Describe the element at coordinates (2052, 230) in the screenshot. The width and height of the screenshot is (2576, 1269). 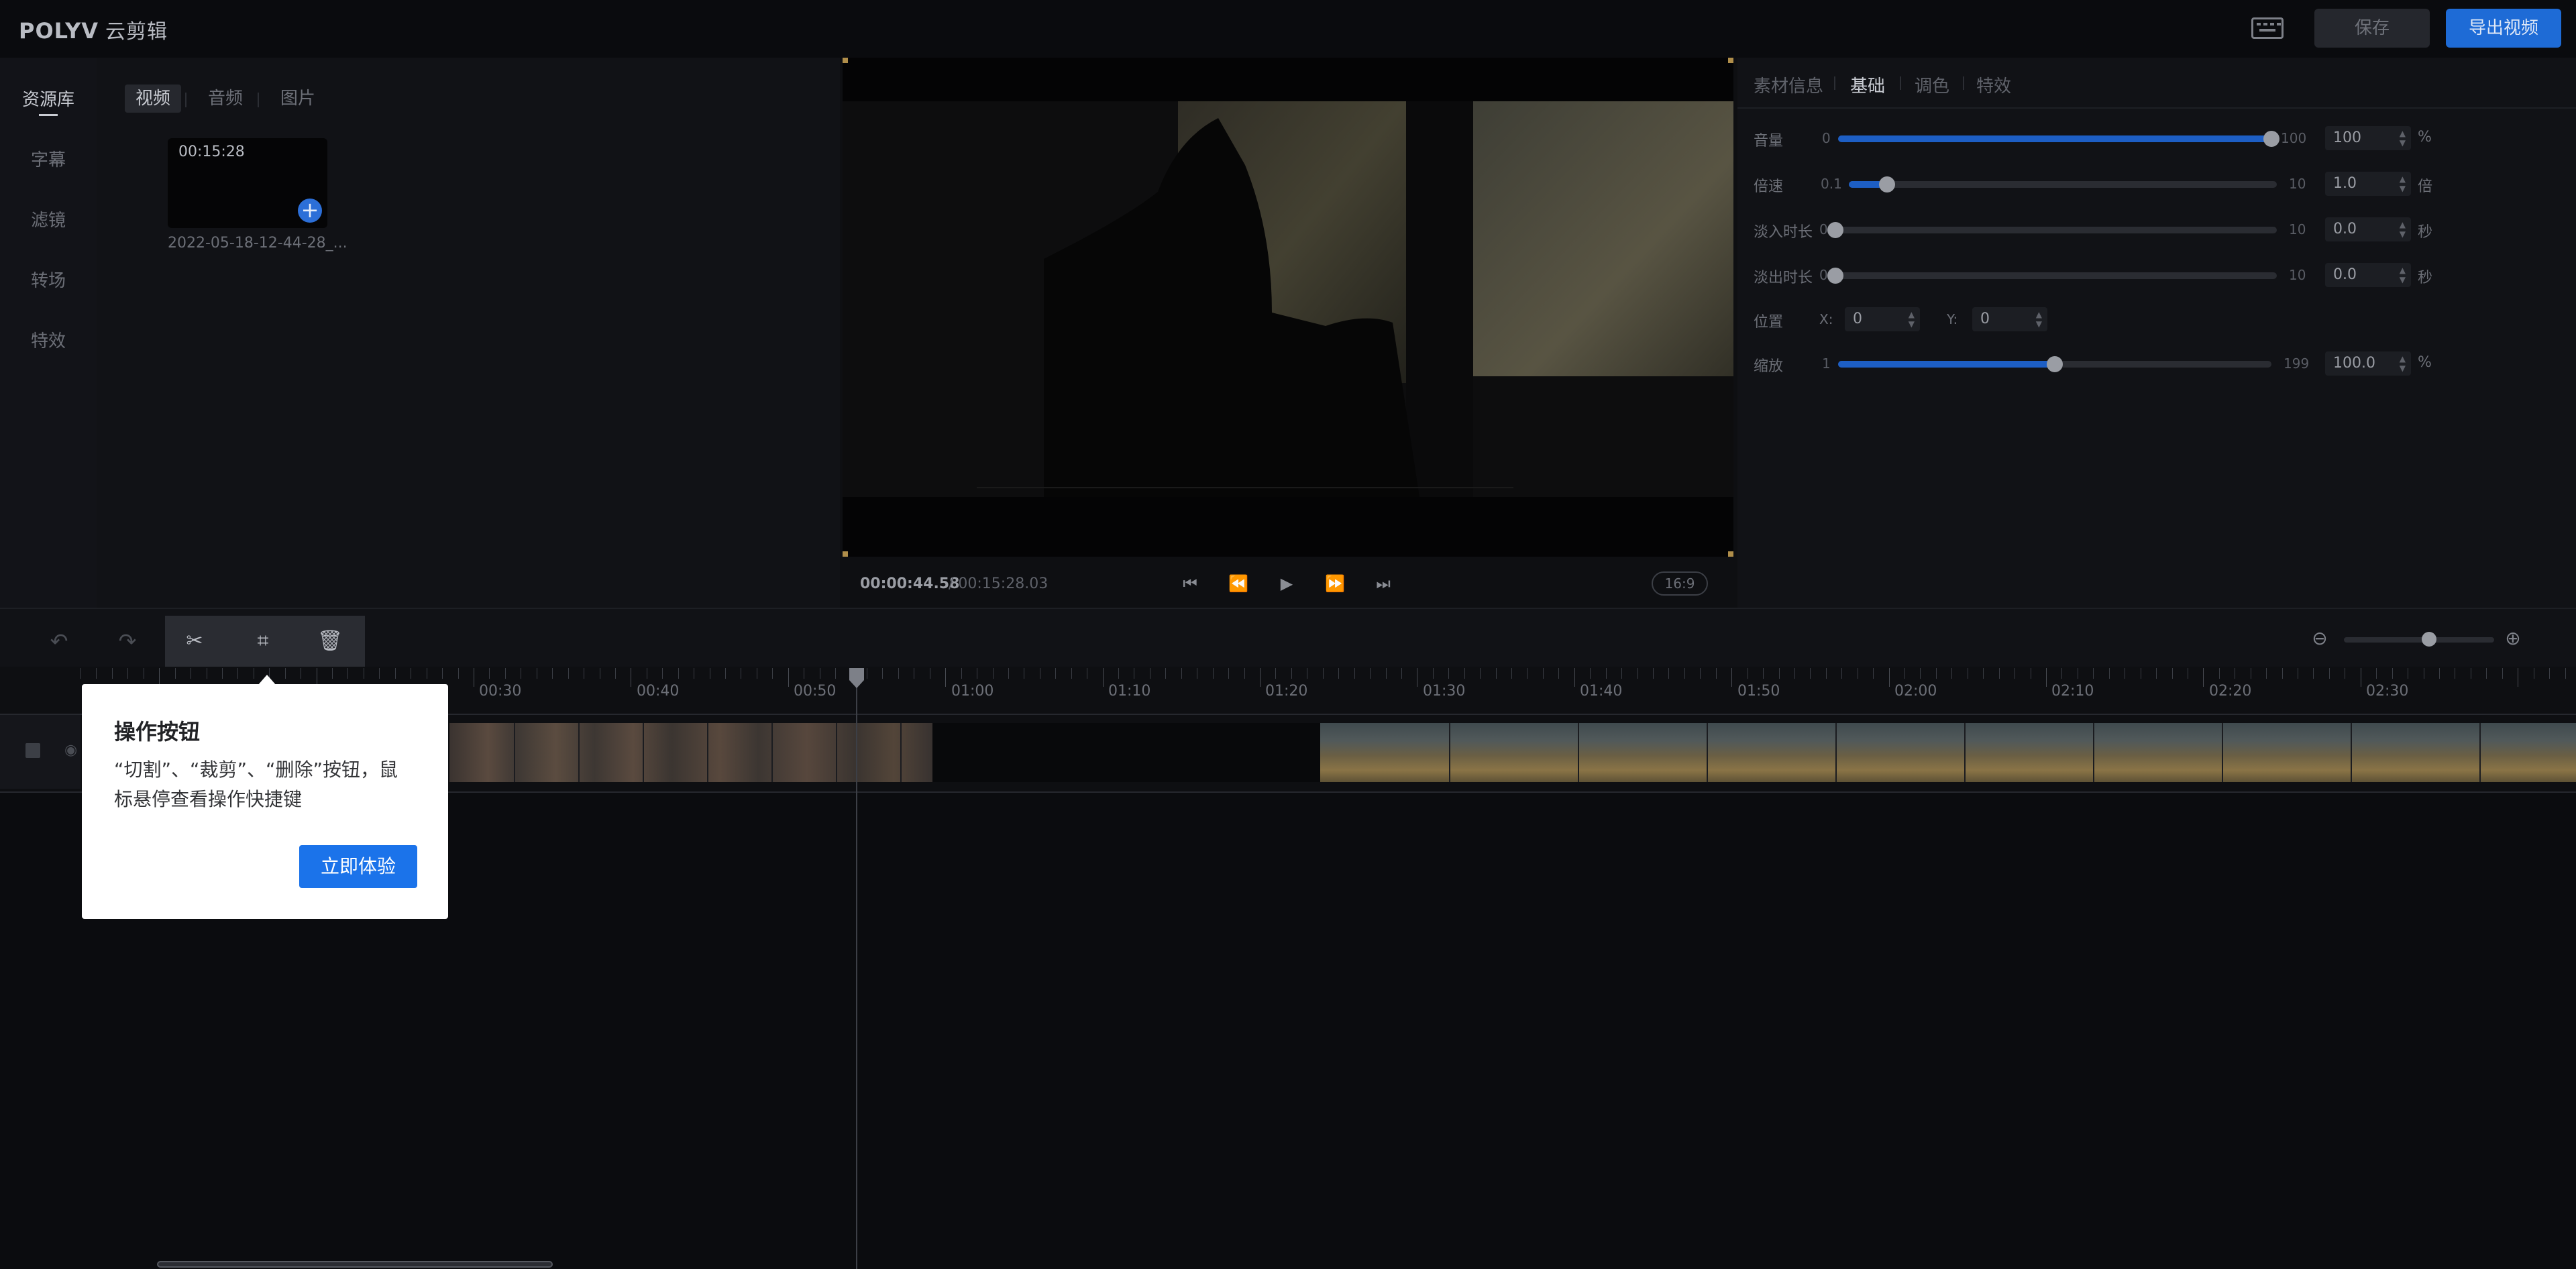
I see `fade-in-slider` at that location.